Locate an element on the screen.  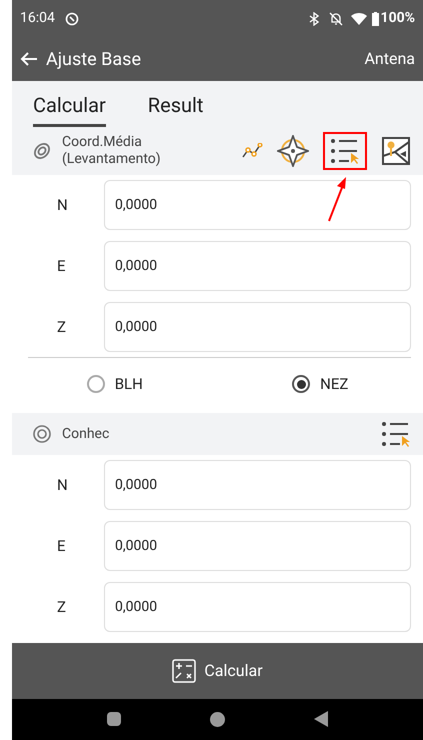
sync-icon is located at coordinates (71, 19).